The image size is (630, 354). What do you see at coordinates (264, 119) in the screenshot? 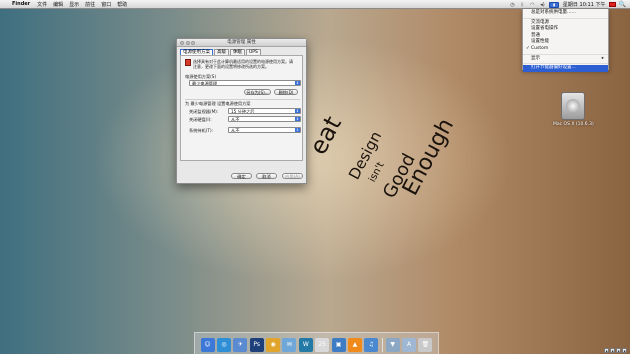
I see `harddisk-select: 从不 ⇕` at bounding box center [264, 119].